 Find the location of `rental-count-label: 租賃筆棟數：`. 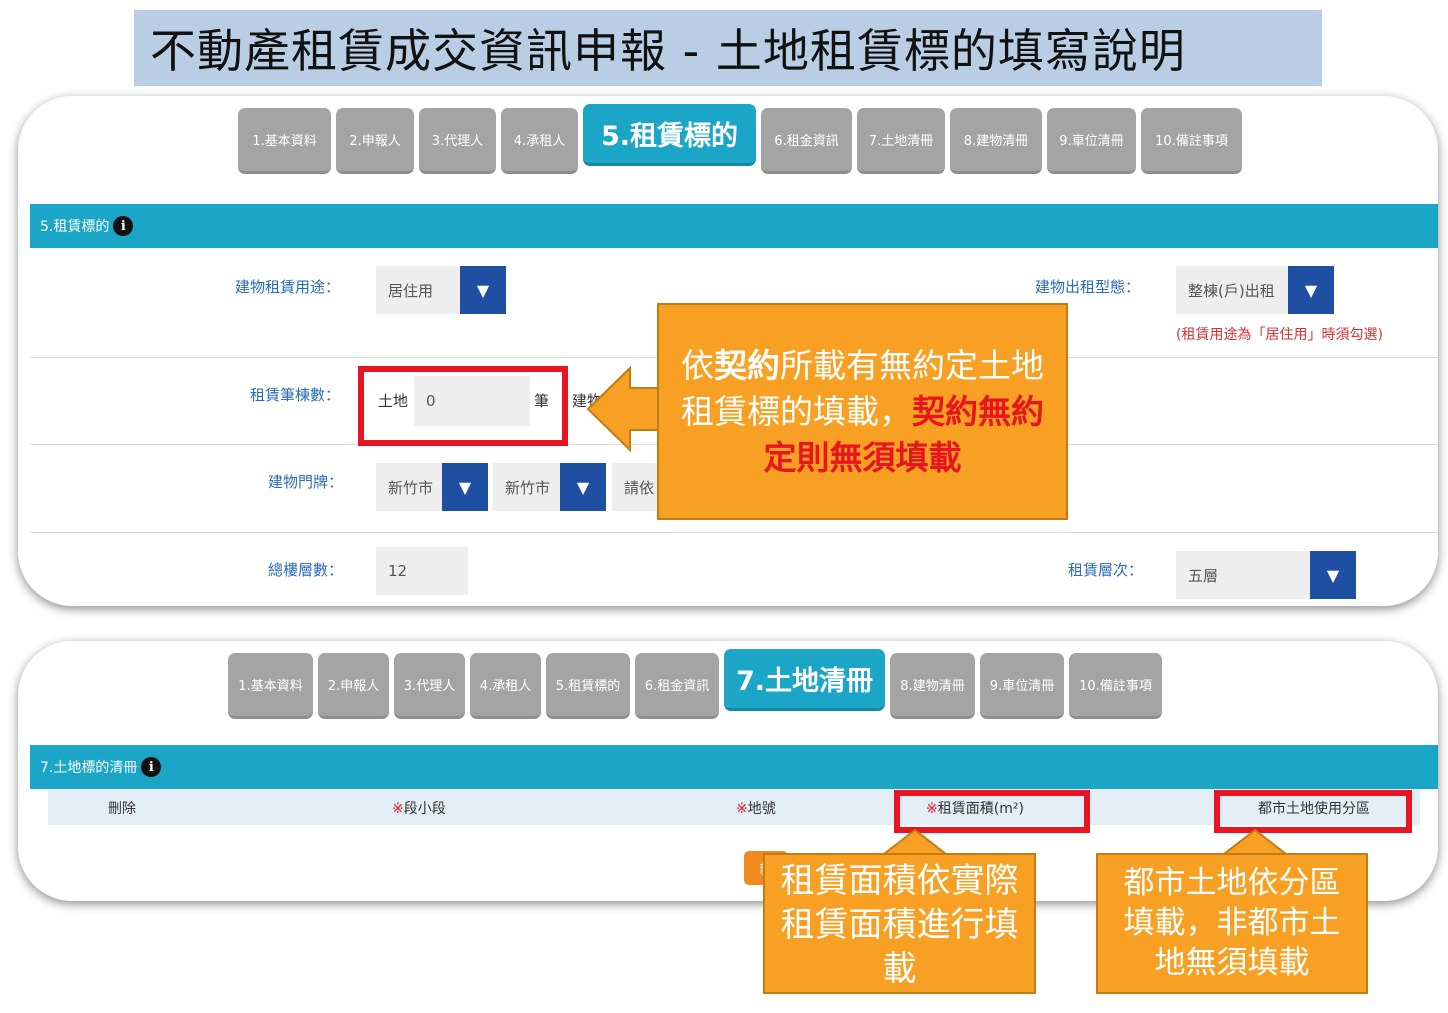

rental-count-label: 租賃筆棟數： is located at coordinates (295, 395).